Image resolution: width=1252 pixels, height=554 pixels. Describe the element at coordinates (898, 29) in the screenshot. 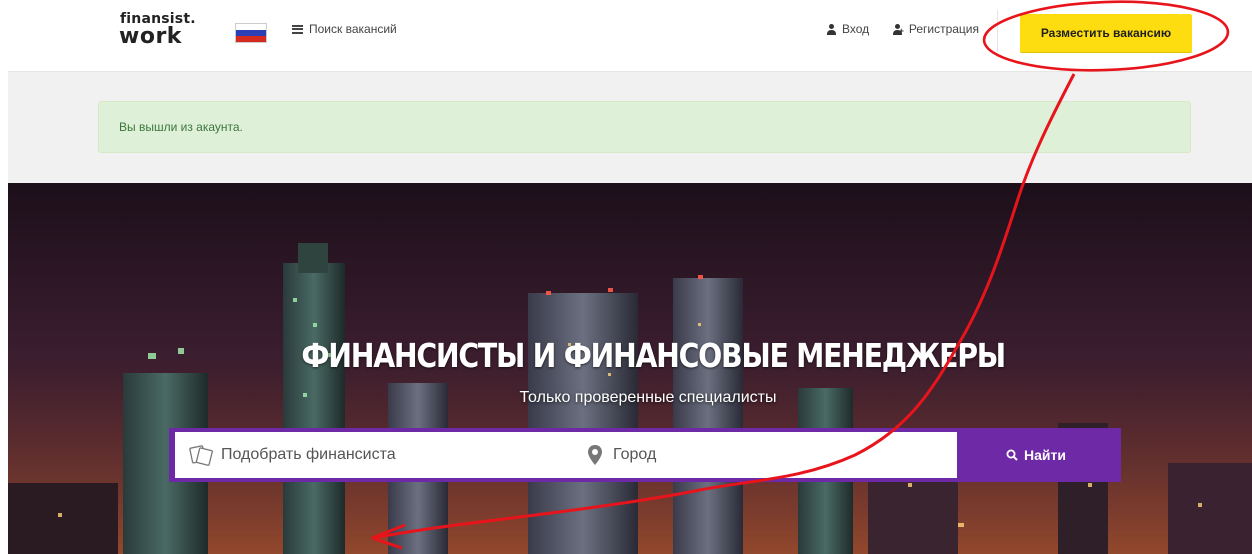

I see `user-plus-icon: +` at that location.